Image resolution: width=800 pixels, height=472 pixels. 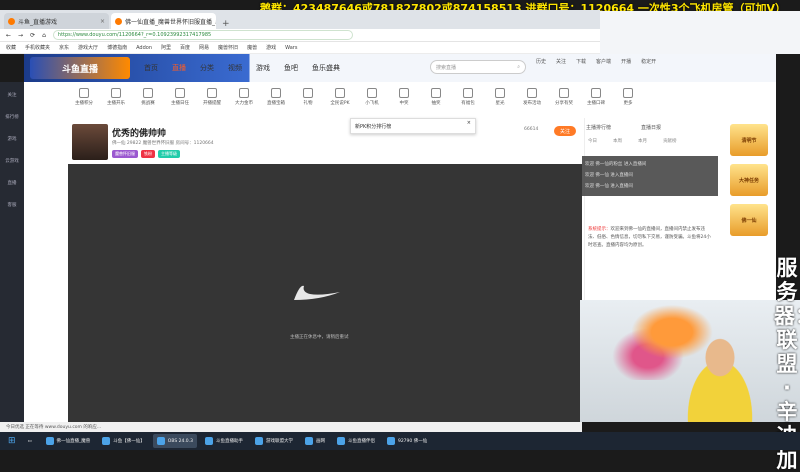 What do you see at coordinates (274, 441) in the screenshot?
I see `taskbar-app: 游戏联盟大学` at bounding box center [274, 441].